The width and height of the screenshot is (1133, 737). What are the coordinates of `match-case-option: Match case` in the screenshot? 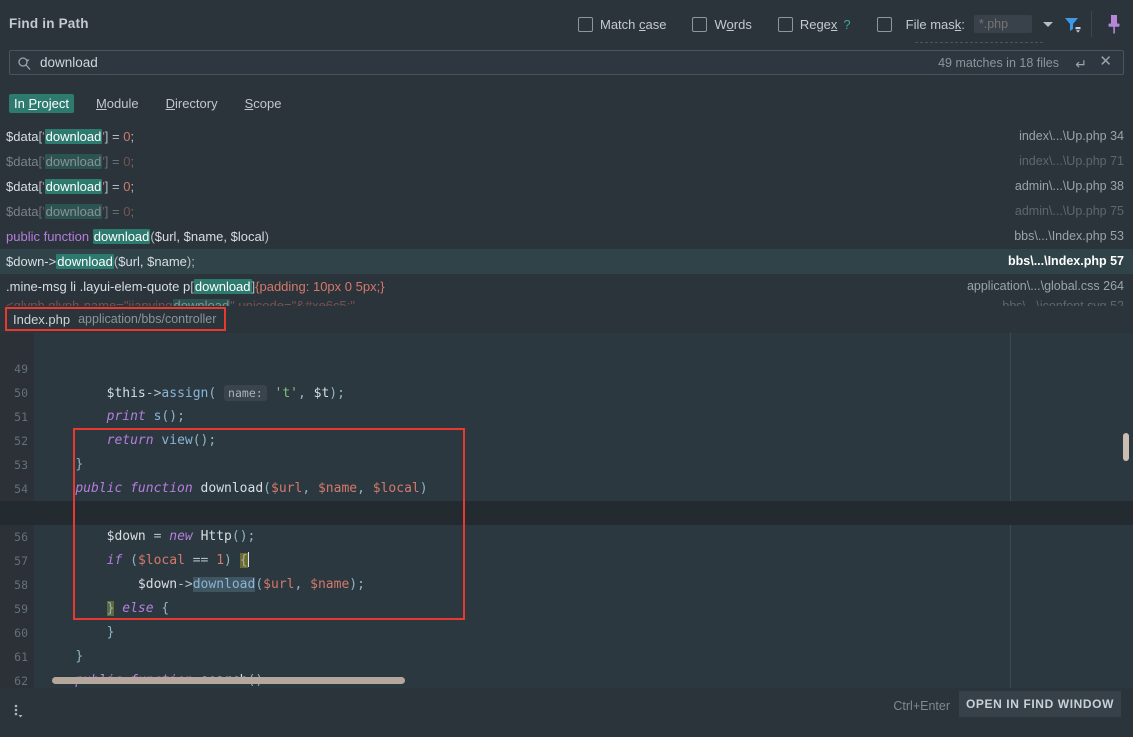 It's located at (622, 24).